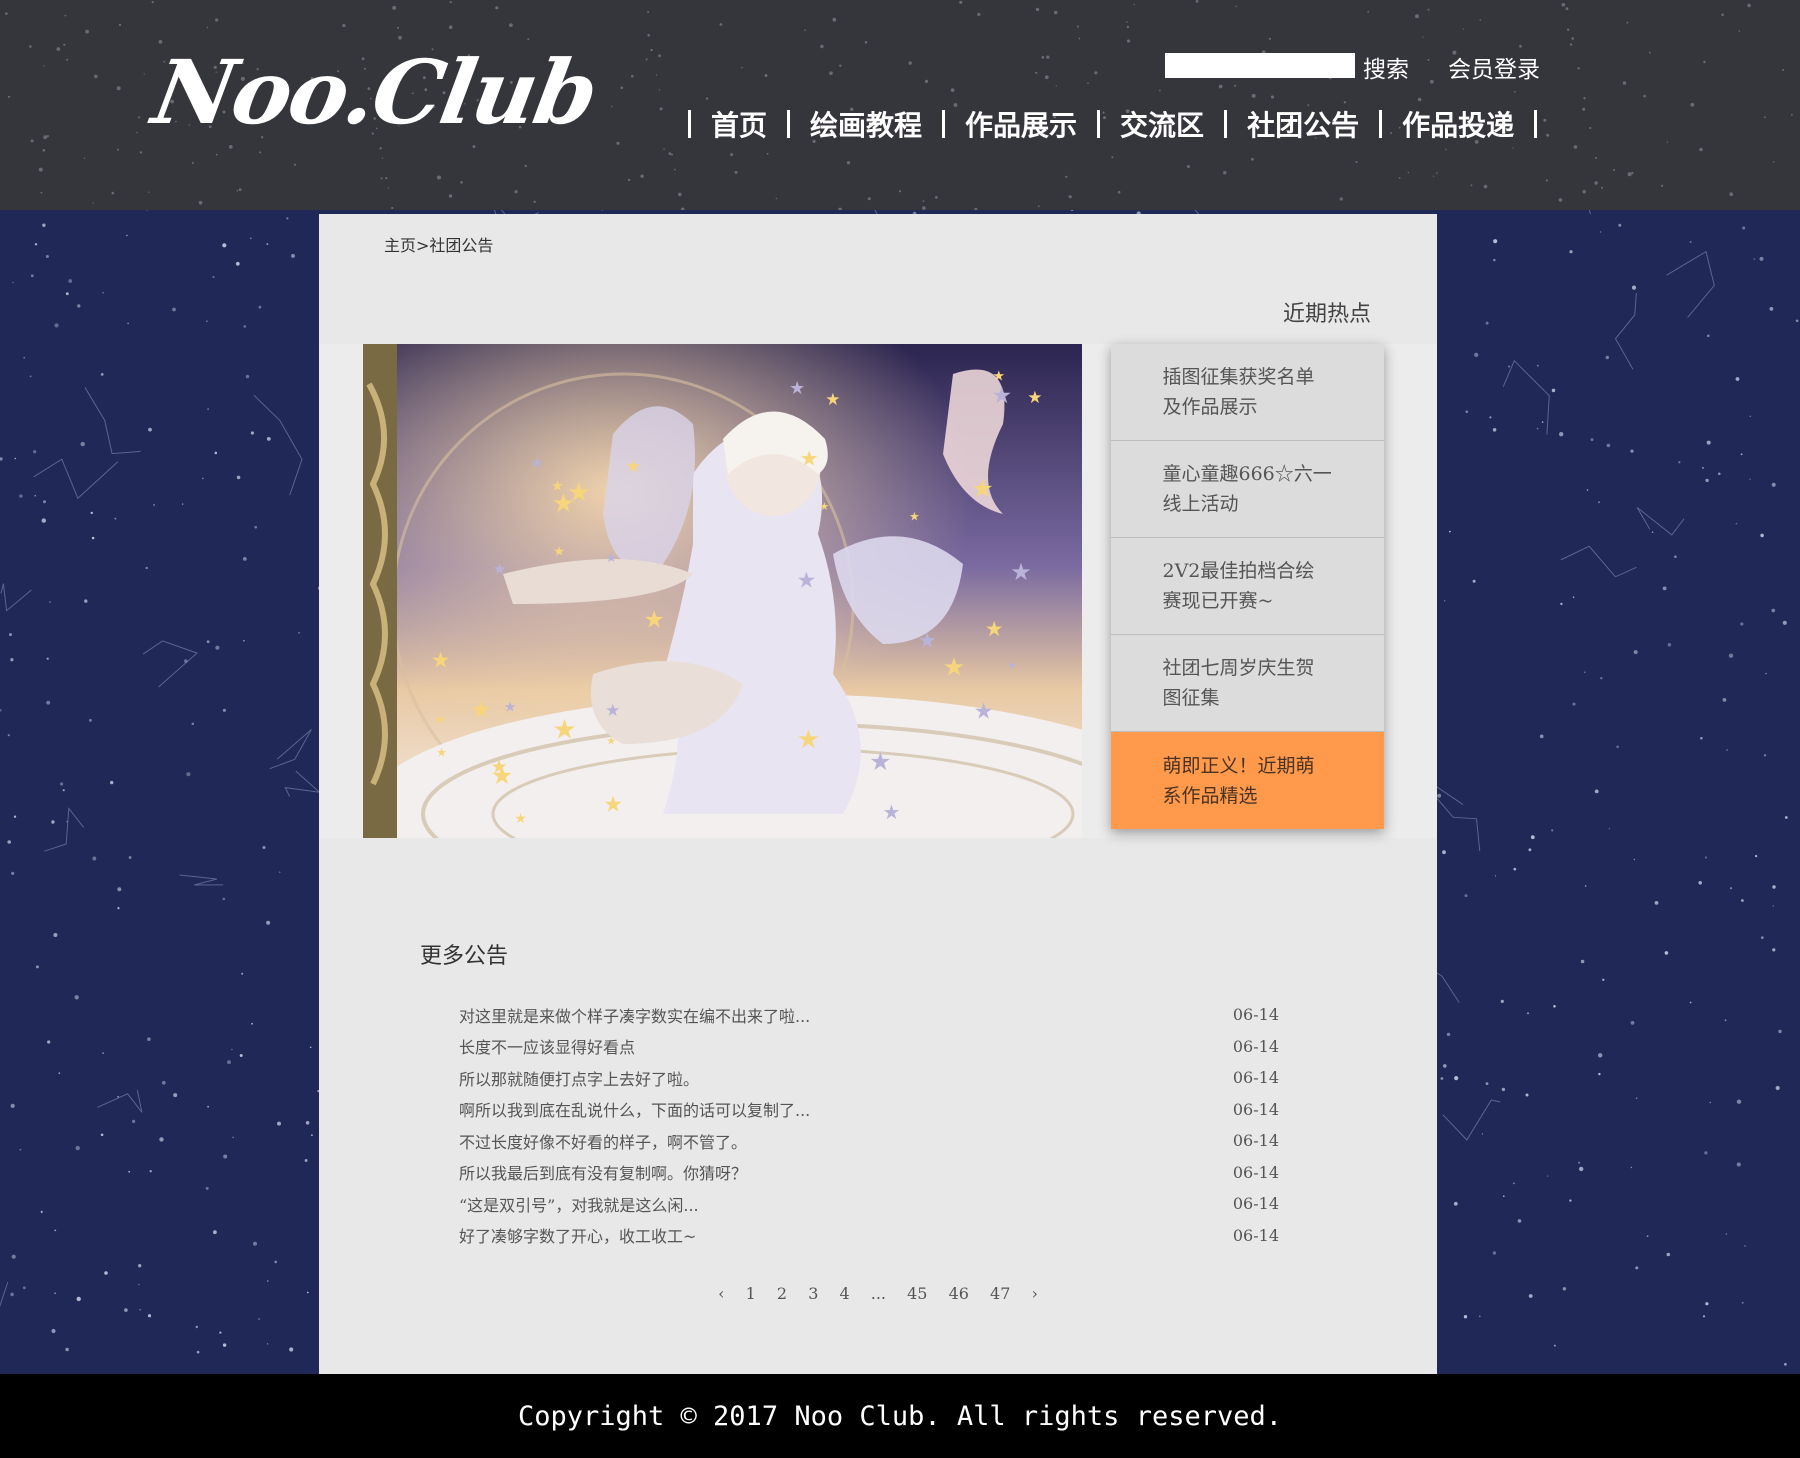  I want to click on chevron-right-icon: ›, so click(1034, 1293).